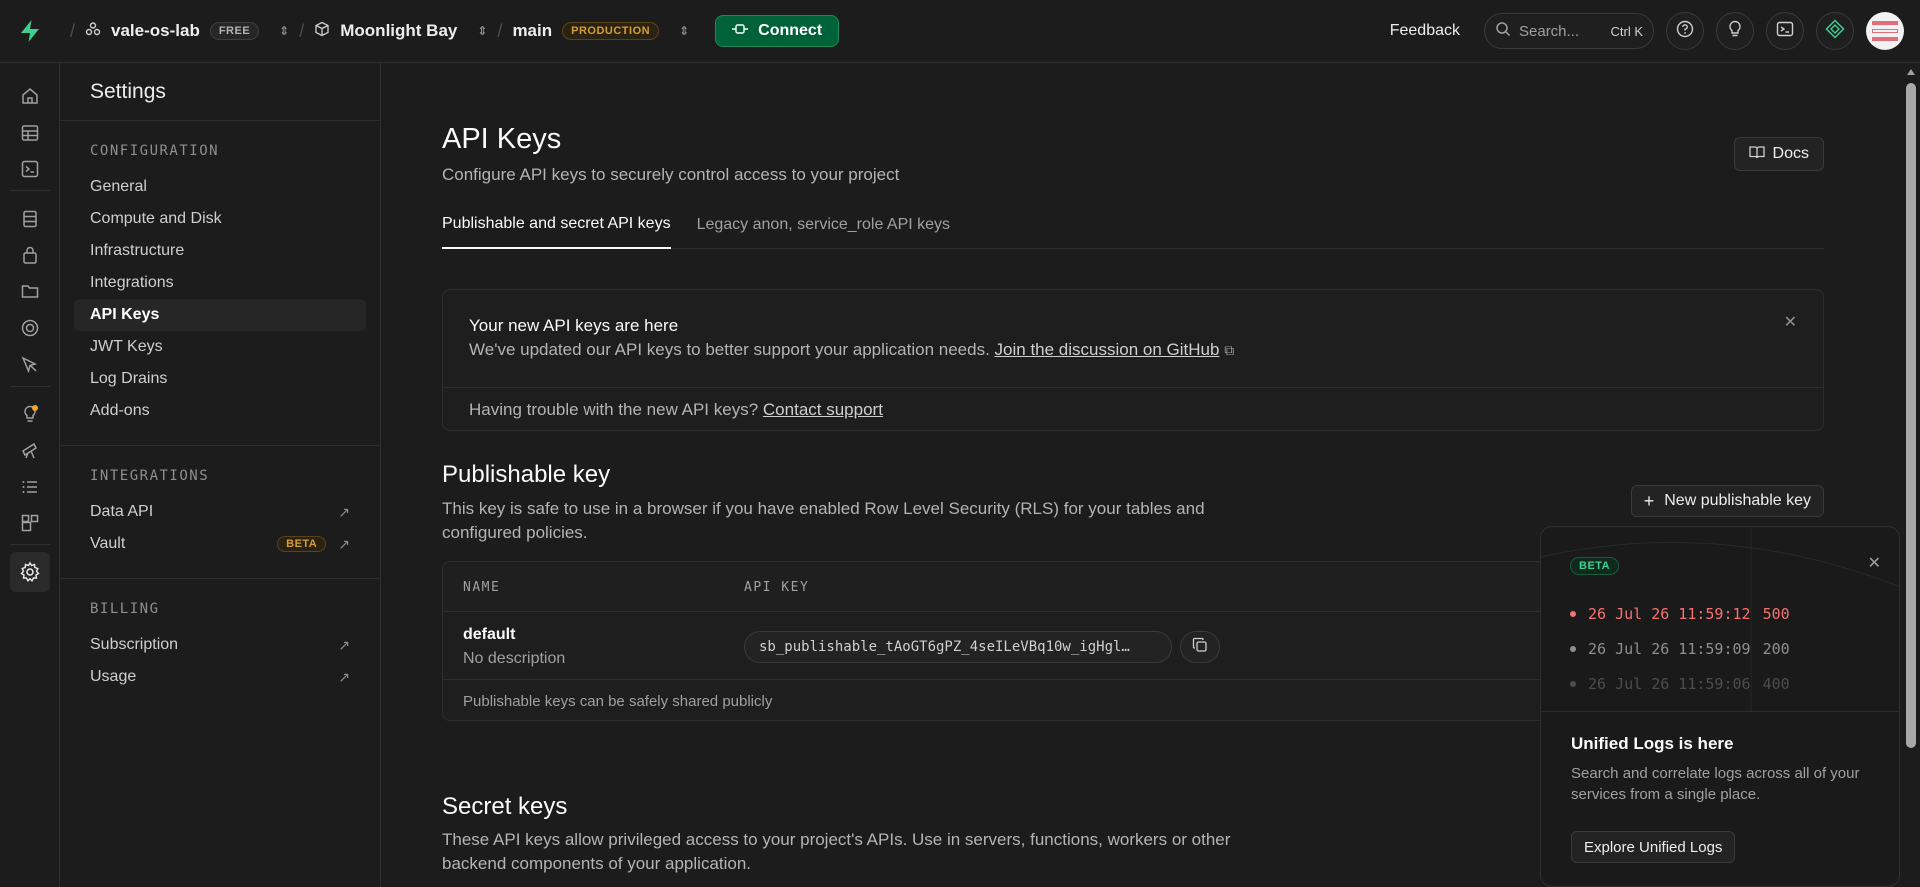 The image size is (1920, 887). Describe the element at coordinates (30, 96) in the screenshot. I see `home-icon` at that location.